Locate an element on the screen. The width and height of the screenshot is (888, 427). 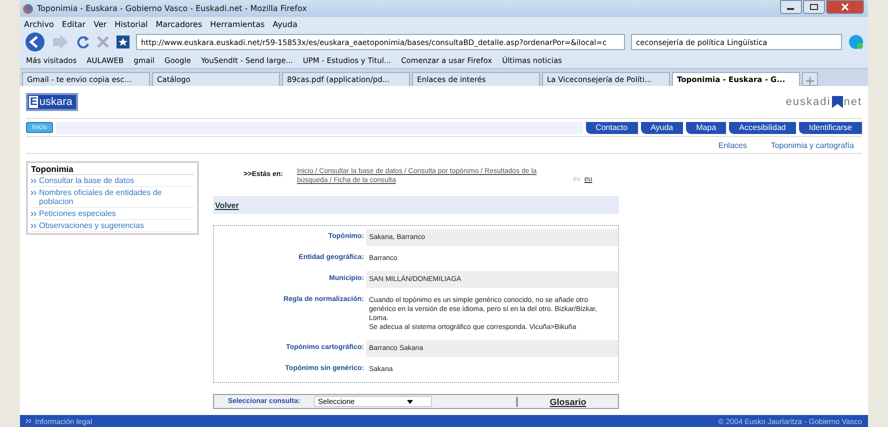
sidebar-item: Observaciones y sugerencias is located at coordinates (91, 225).